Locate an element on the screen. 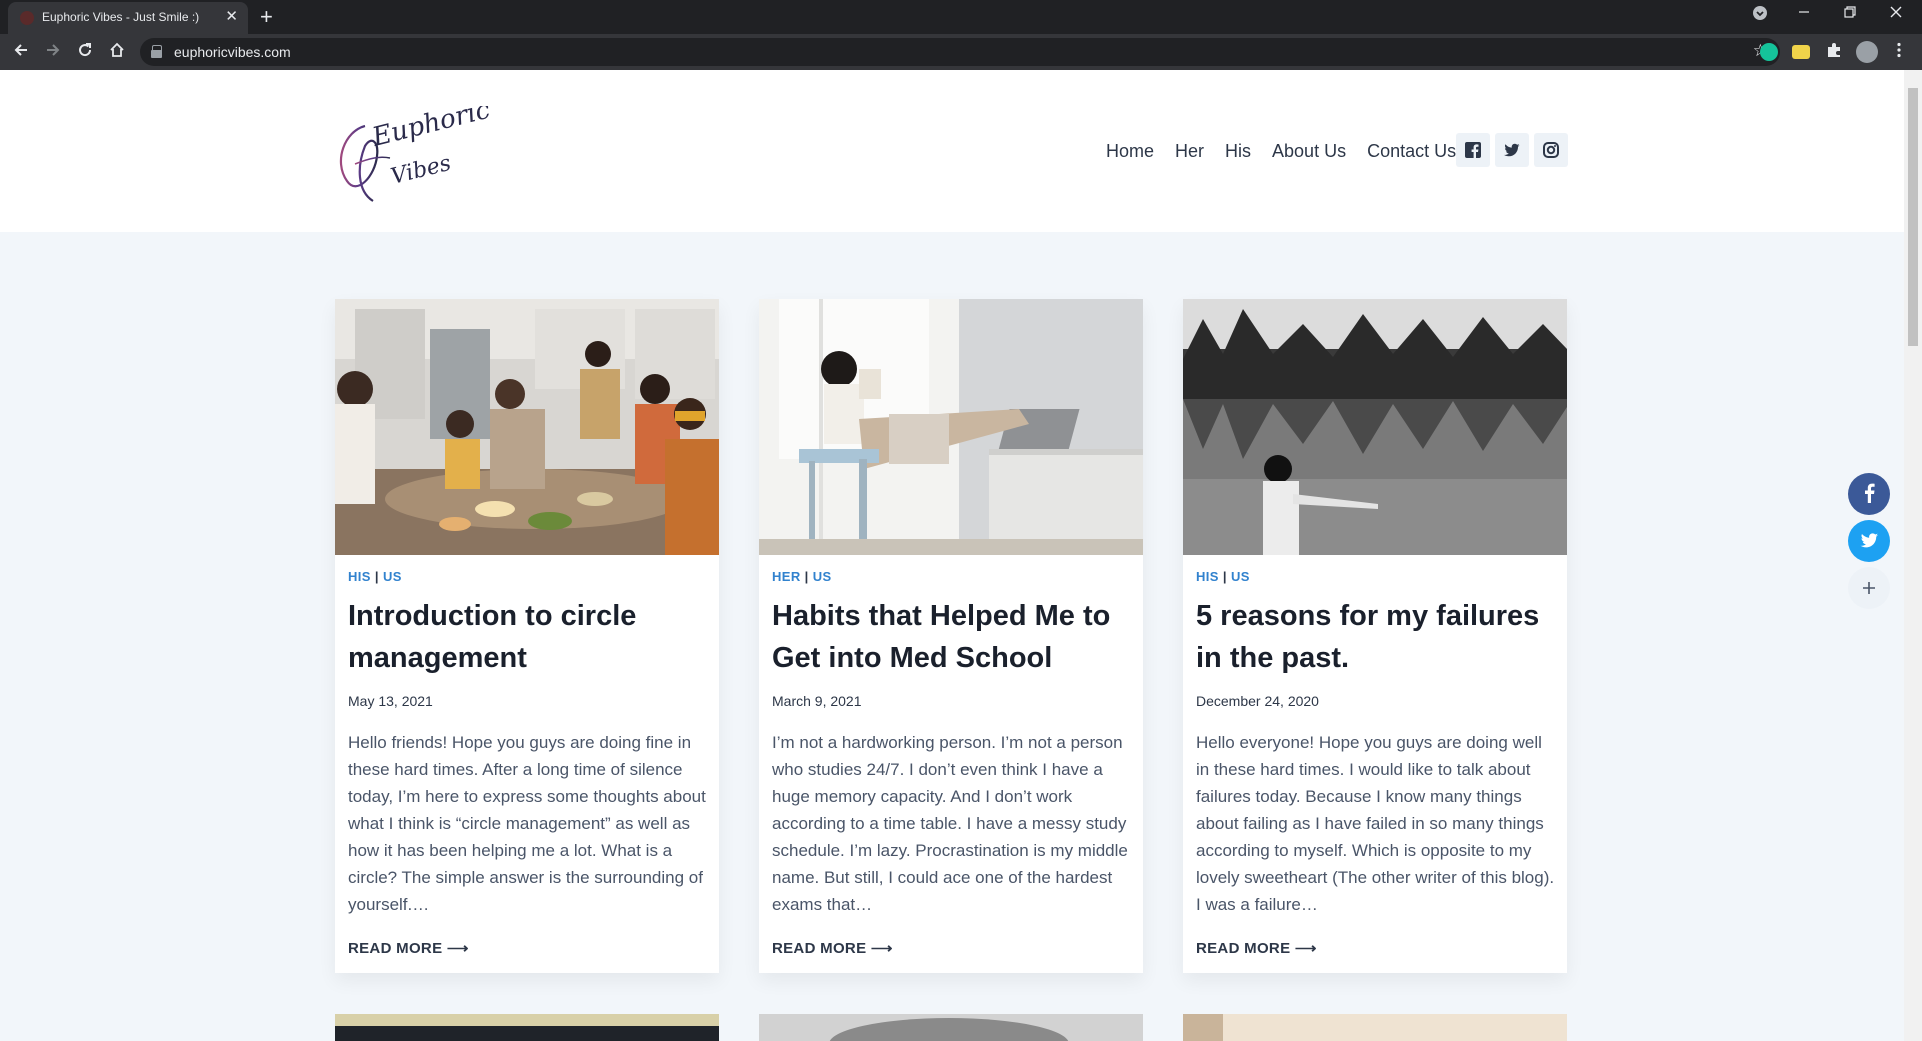  header-facebook-icon is located at coordinates (1473, 150).